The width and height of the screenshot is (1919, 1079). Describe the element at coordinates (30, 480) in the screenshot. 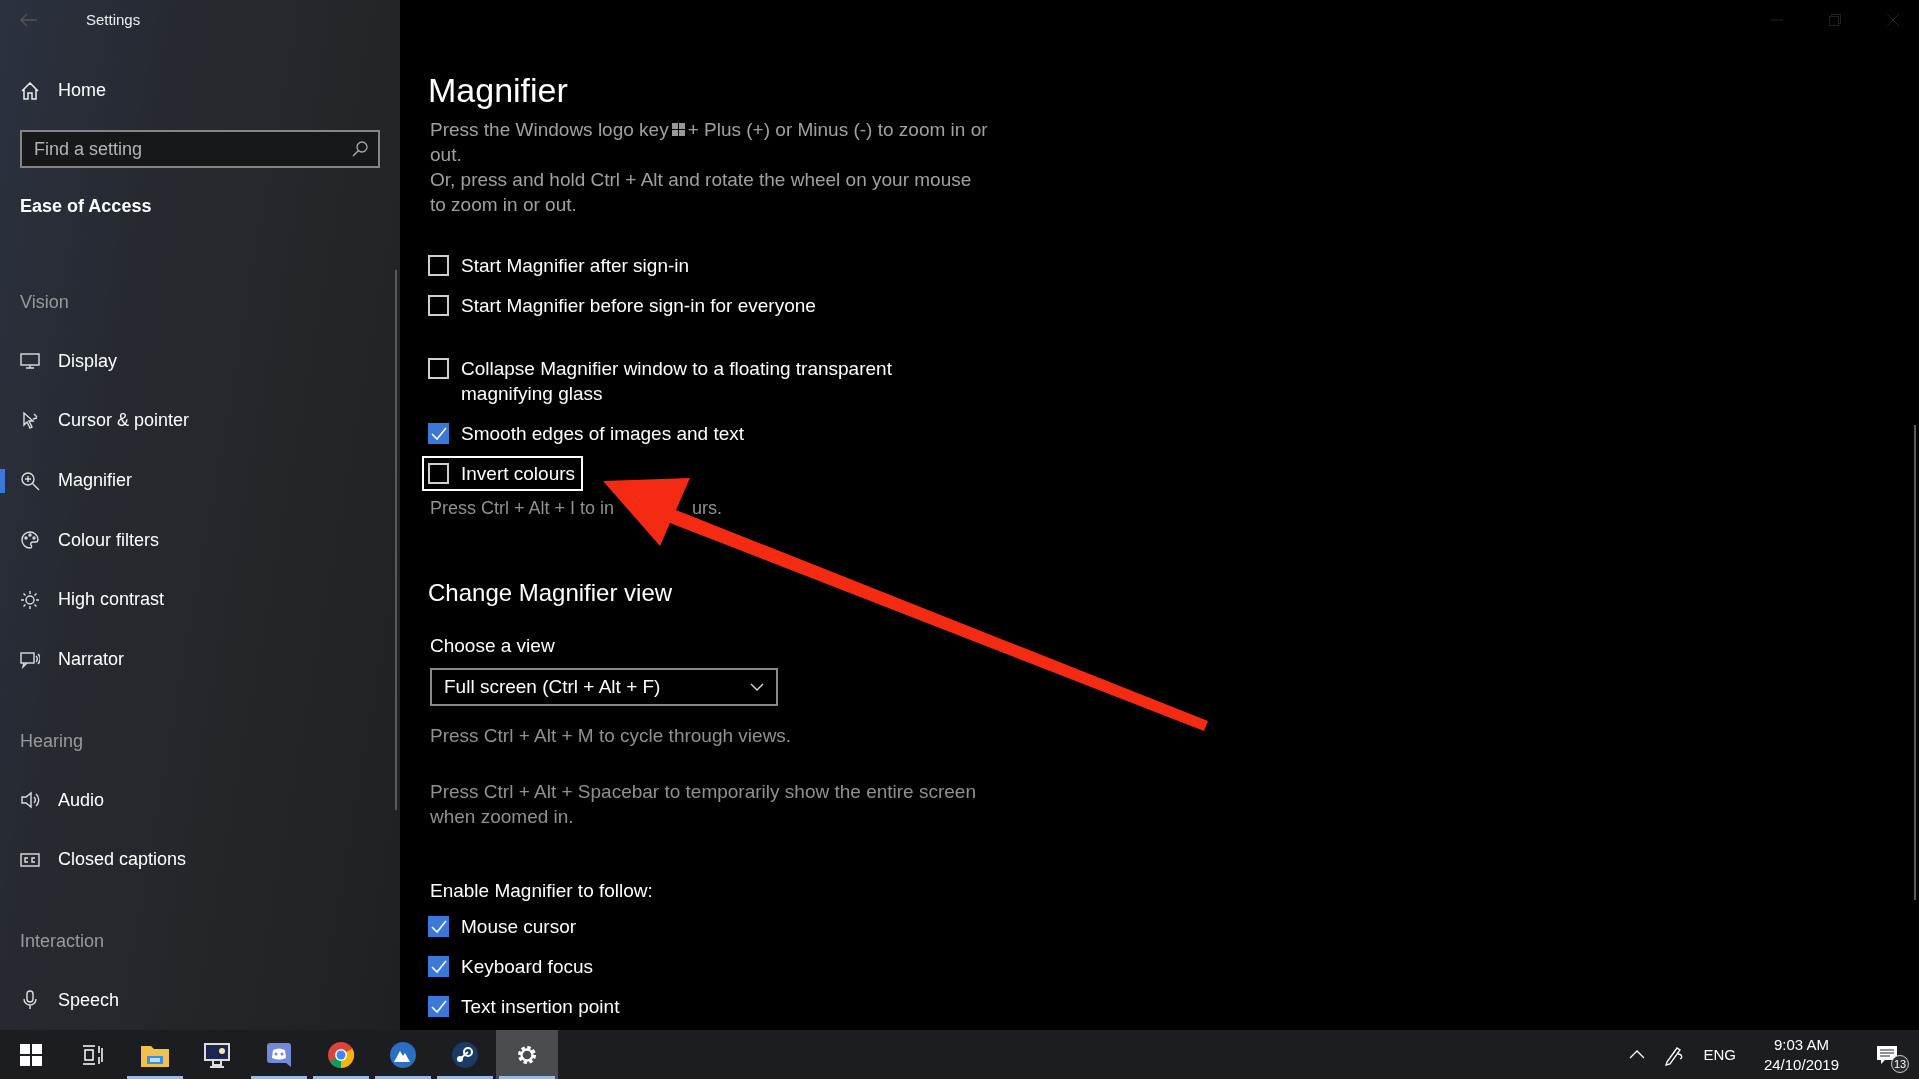

I see `magnifier-icon` at that location.